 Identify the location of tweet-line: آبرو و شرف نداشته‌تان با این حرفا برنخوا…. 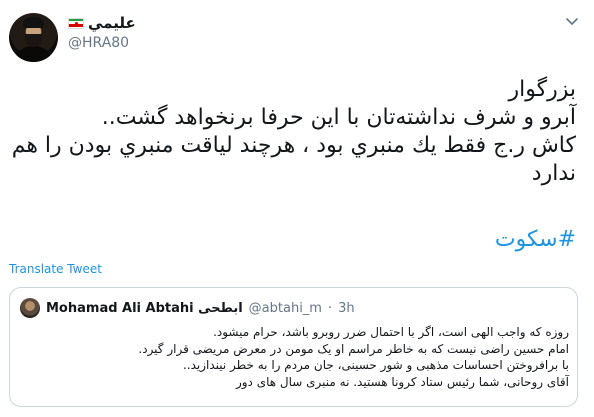
(338, 117).